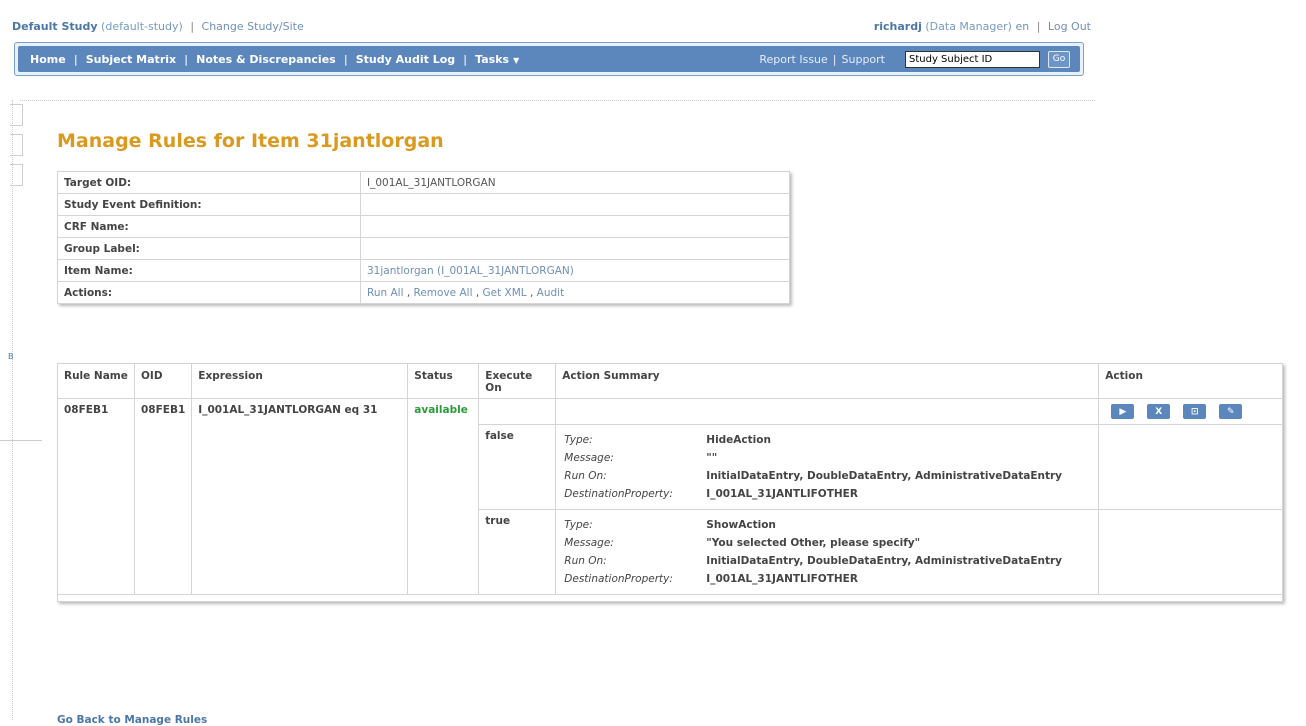 This screenshot has width=1306, height=726. What do you see at coordinates (11, 356) in the screenshot?
I see `sidebar-marker: B` at bounding box center [11, 356].